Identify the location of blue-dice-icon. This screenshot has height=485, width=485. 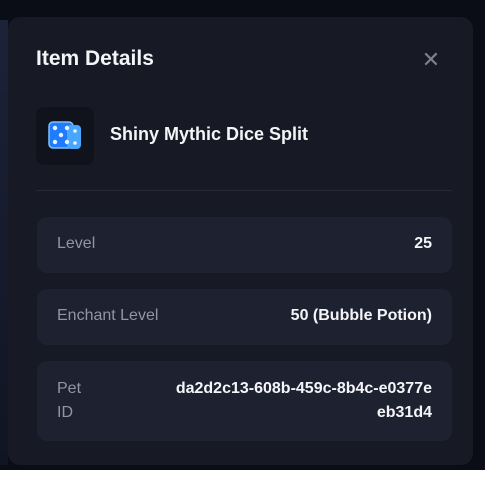
(64, 135).